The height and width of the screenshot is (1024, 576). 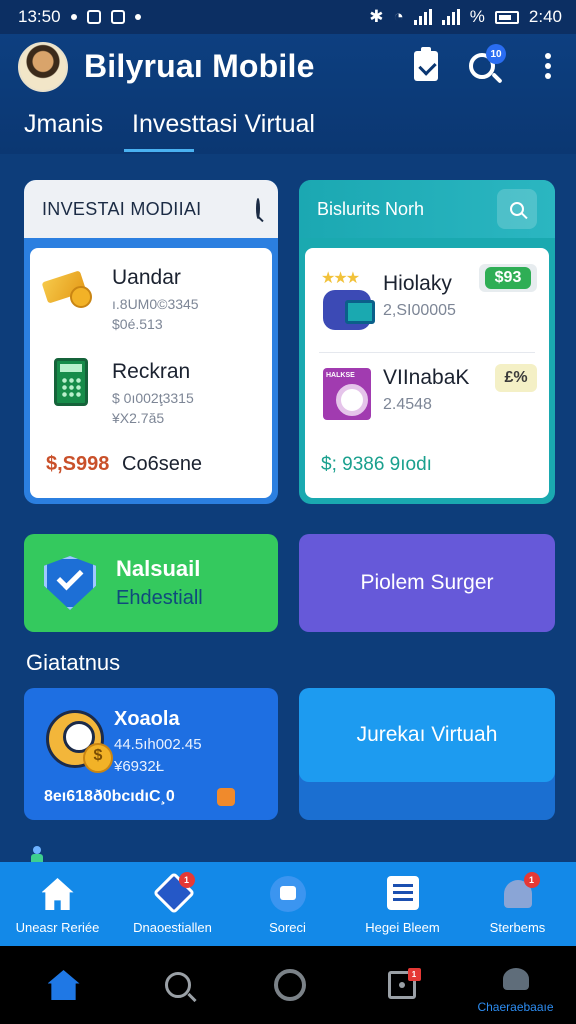 What do you see at coordinates (66, 285) in the screenshot?
I see `gold-bars-icon` at bounding box center [66, 285].